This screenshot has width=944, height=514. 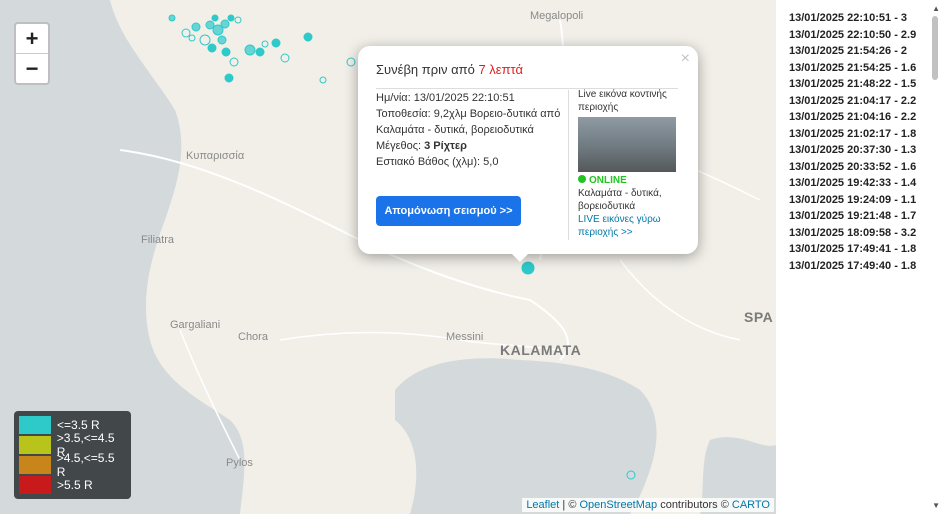 I want to click on place-pylos: Pylos, so click(x=239, y=463).